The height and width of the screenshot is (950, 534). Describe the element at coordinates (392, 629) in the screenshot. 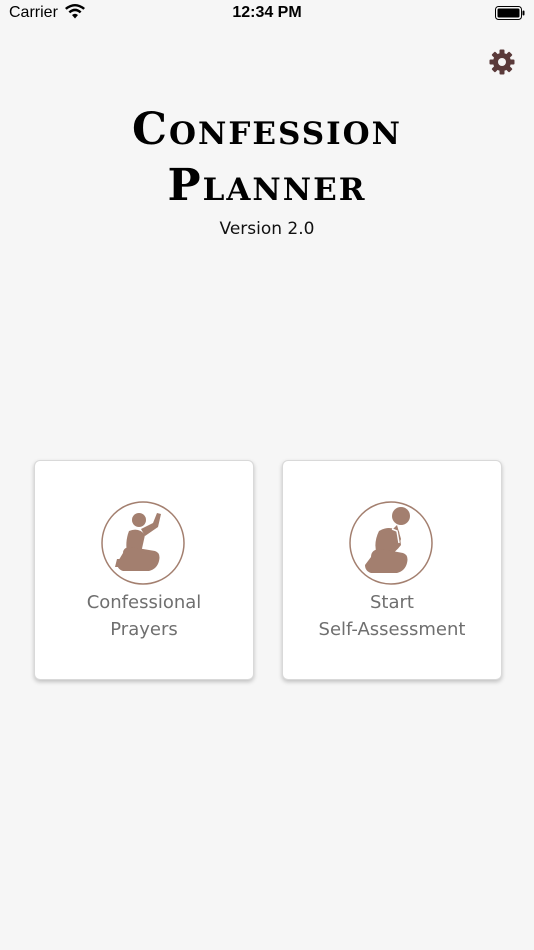

I see `card-label-line2: Self-Assessment` at that location.